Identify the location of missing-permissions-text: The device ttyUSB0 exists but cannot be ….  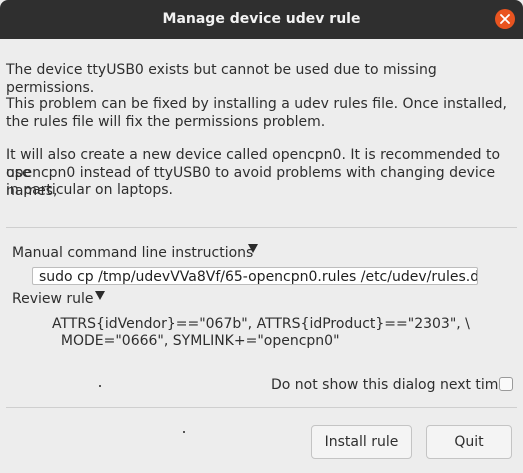
(221, 79).